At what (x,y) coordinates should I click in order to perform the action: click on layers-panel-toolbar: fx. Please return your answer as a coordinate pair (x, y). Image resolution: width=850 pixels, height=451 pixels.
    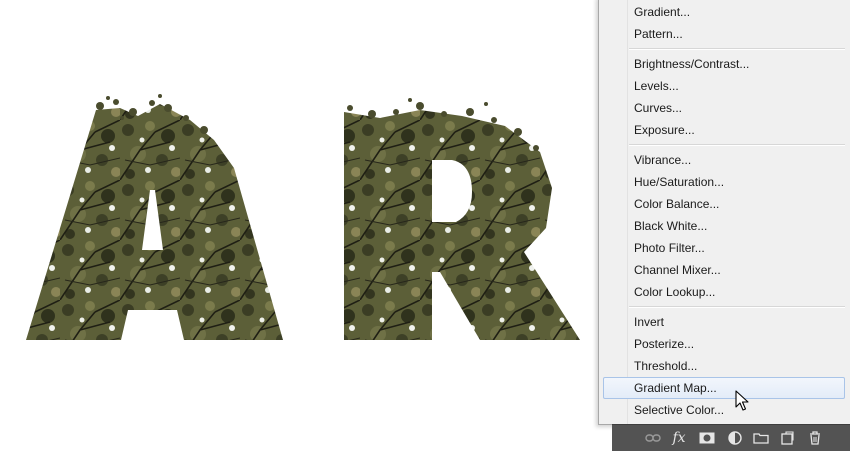
    Looking at the image, I should click on (731, 437).